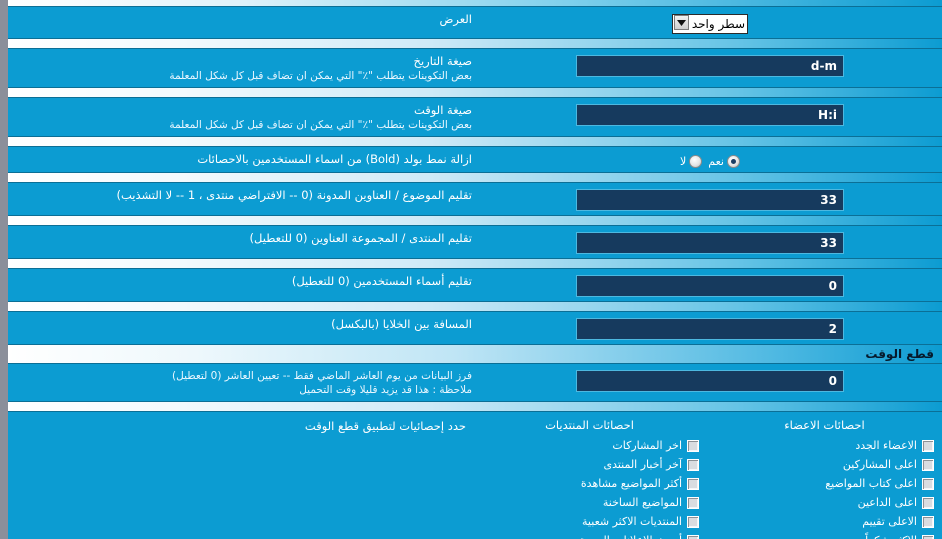 This screenshot has width=942, height=539. I want to click on list-item: أحدث الإعلانات المبوبة, so click(589, 535).